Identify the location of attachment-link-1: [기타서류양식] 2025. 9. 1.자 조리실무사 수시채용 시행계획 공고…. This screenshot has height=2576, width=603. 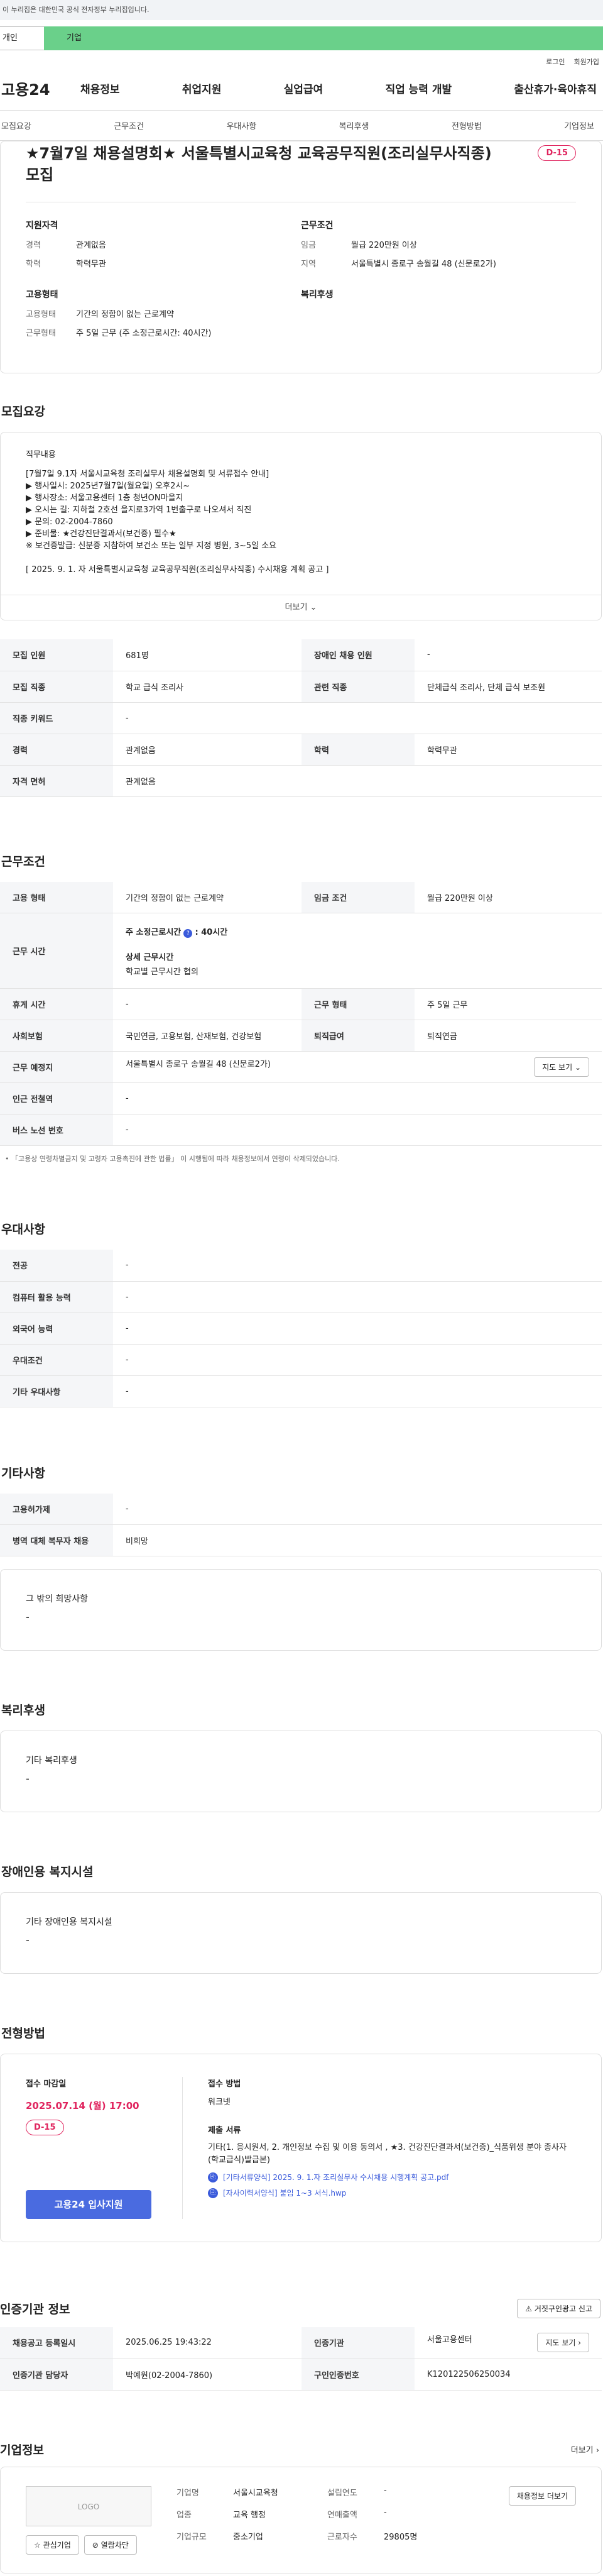
(336, 2177).